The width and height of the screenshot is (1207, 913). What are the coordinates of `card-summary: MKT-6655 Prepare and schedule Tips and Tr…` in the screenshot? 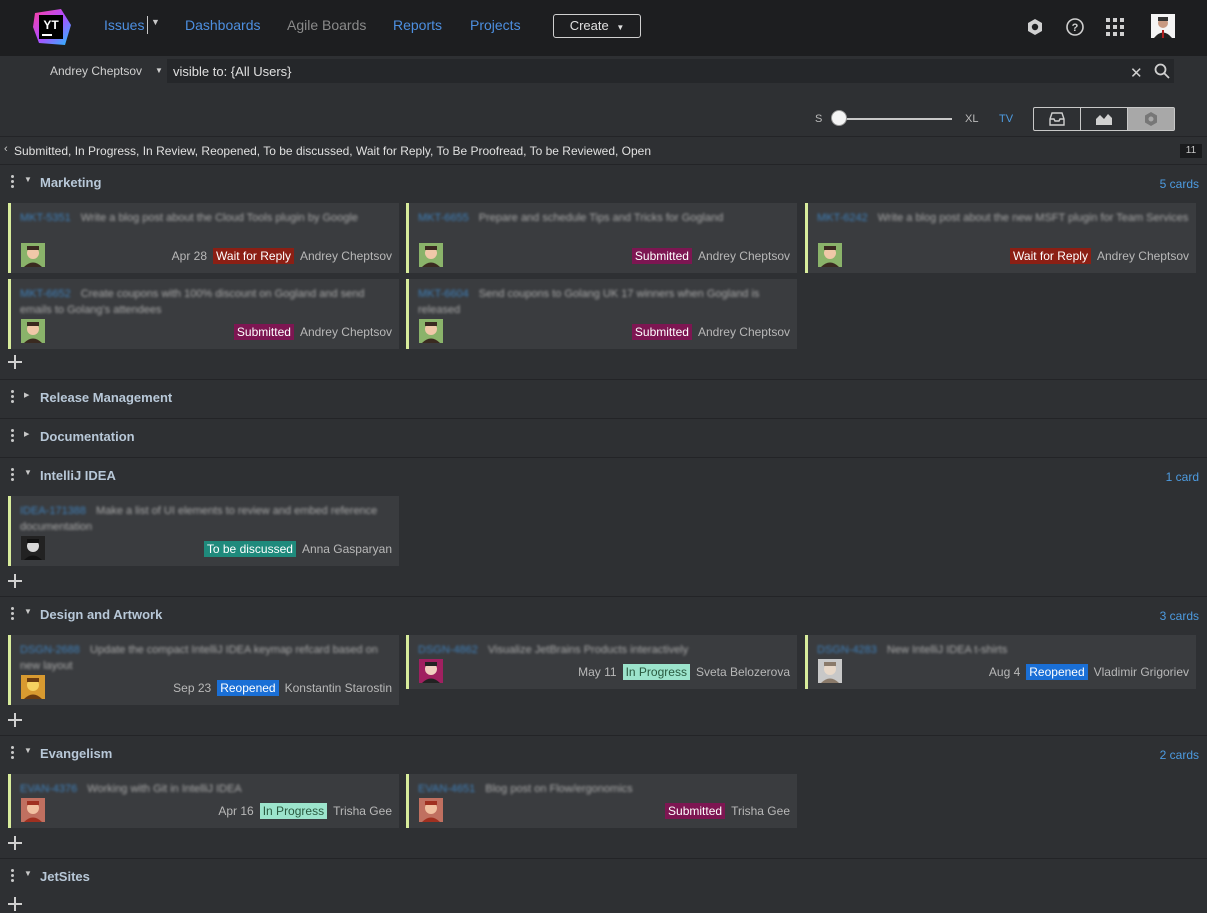 It's located at (604, 218).